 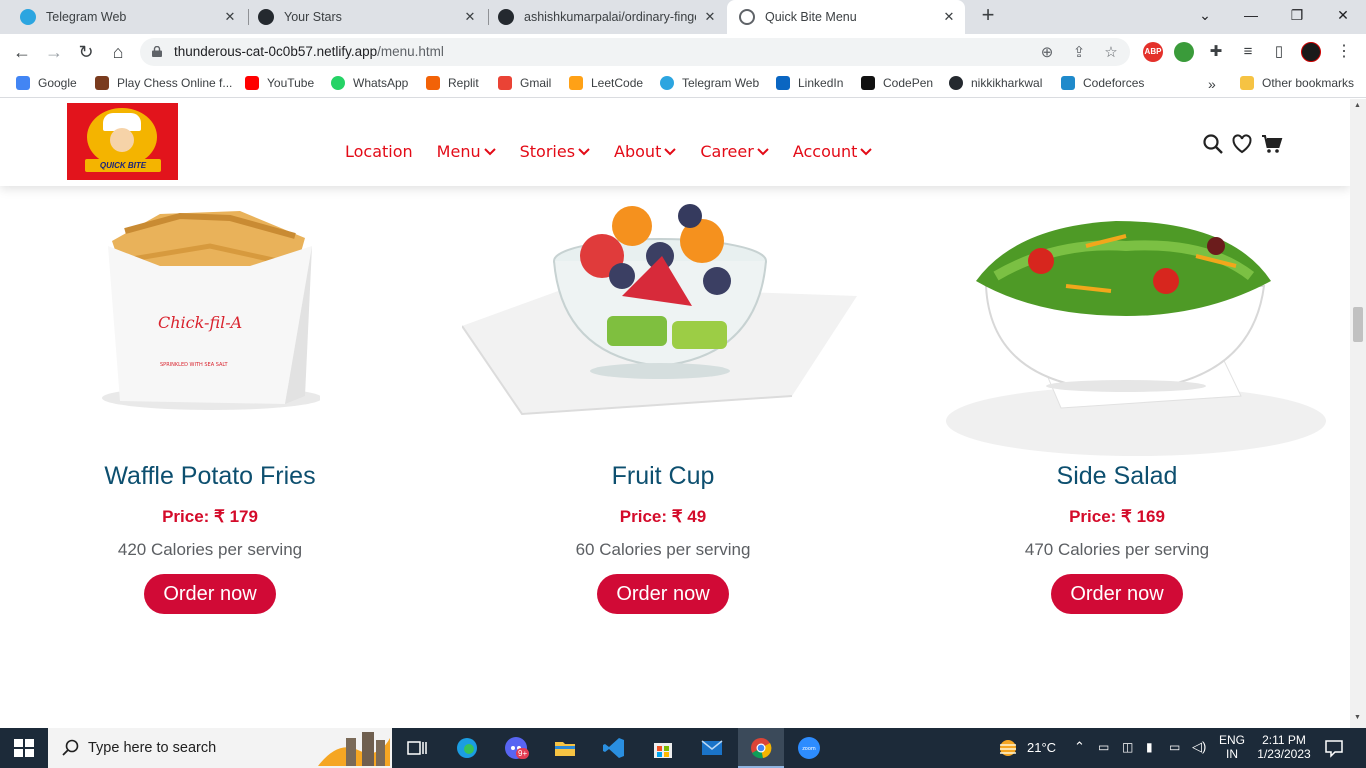 What do you see at coordinates (809, 748) in the screenshot?
I see `zoom-app-icon: zoom` at bounding box center [809, 748].